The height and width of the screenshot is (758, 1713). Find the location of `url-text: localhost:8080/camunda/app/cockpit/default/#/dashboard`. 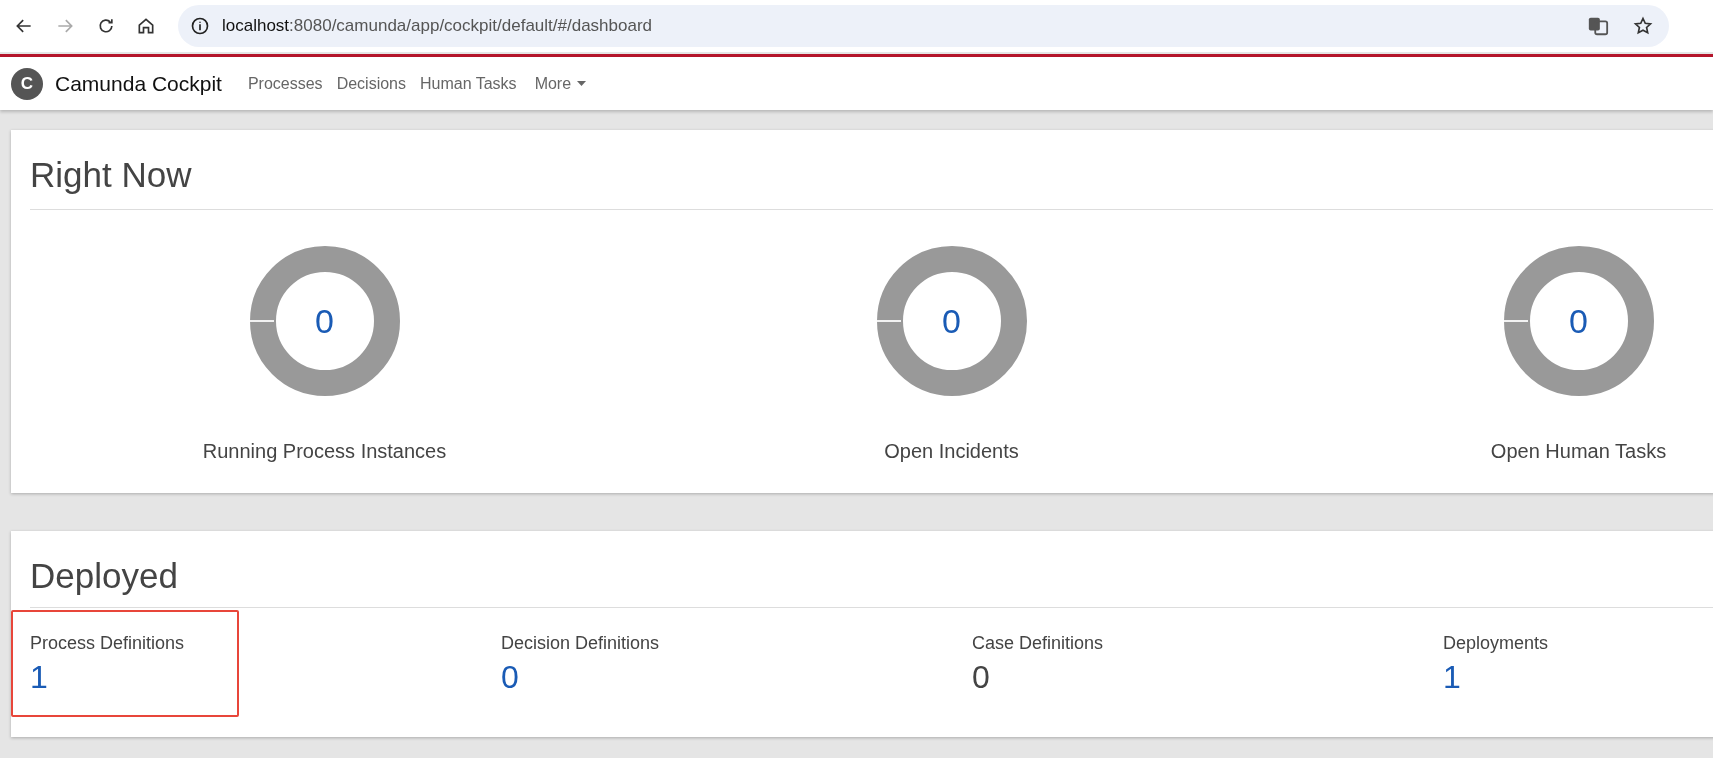

url-text: localhost:8080/camunda/app/cockpit/default/#/dashboard is located at coordinates (438, 26).